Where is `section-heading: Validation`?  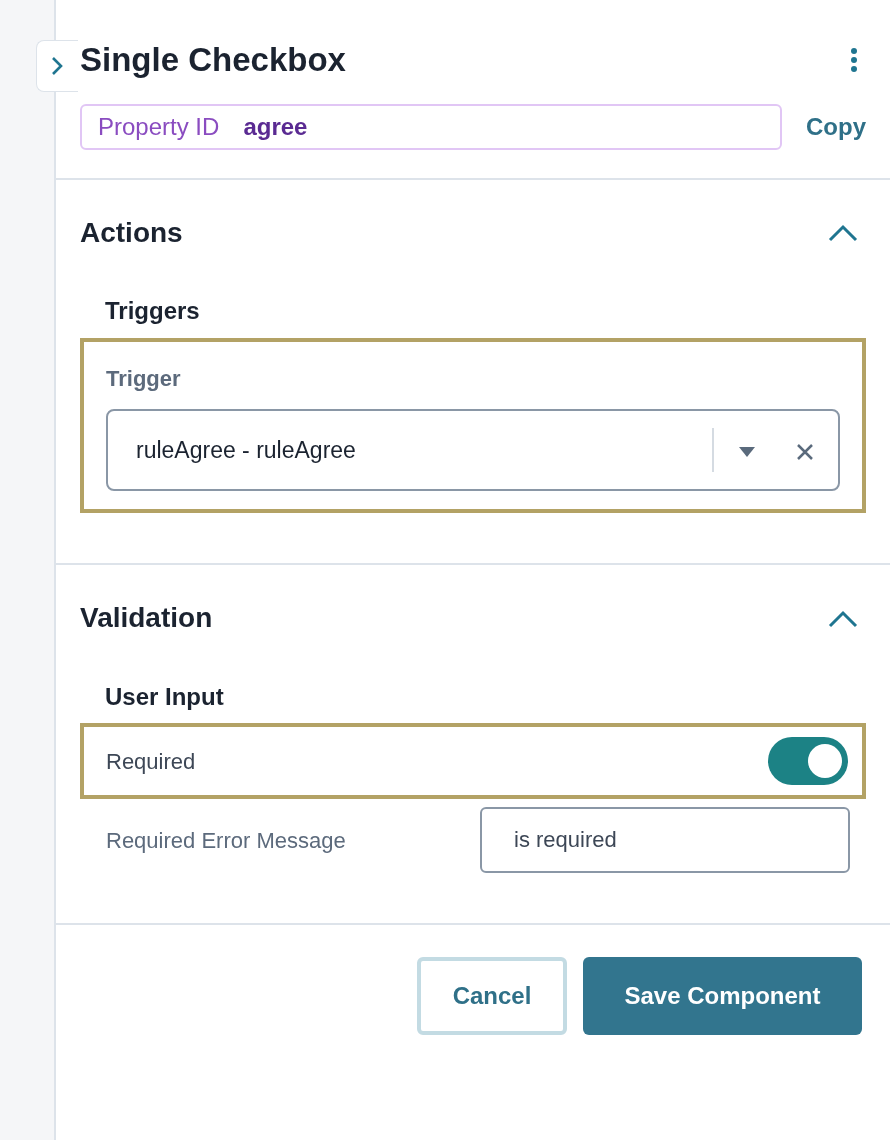 section-heading: Validation is located at coordinates (146, 618).